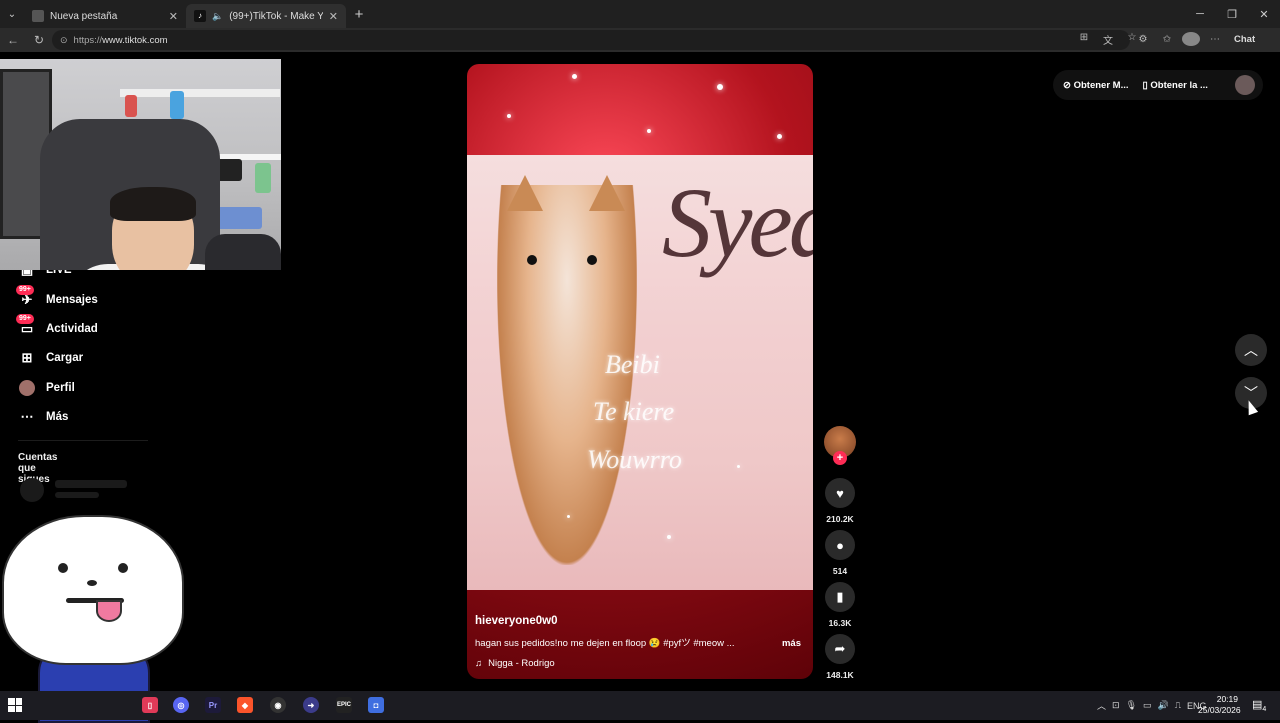  What do you see at coordinates (181, 705) in the screenshot?
I see `discord-icon: ◎` at bounding box center [181, 705].